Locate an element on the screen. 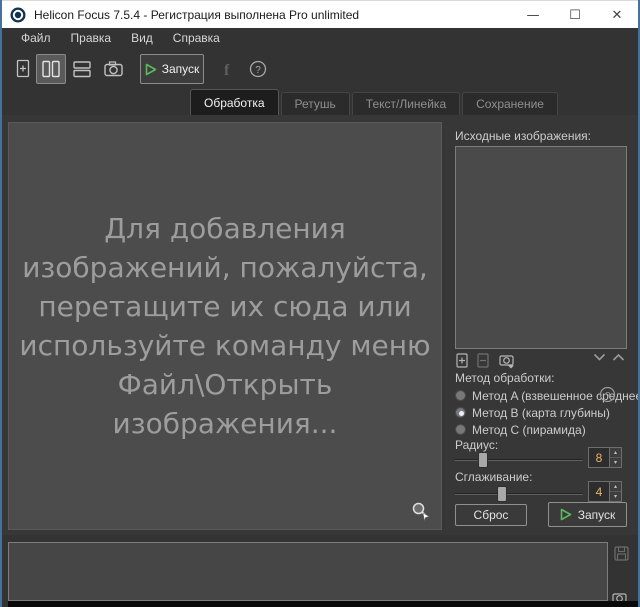 Image resolution: width=640 pixels, height=607 pixels. toolbar: Запуск f ? is located at coordinates (320, 68).